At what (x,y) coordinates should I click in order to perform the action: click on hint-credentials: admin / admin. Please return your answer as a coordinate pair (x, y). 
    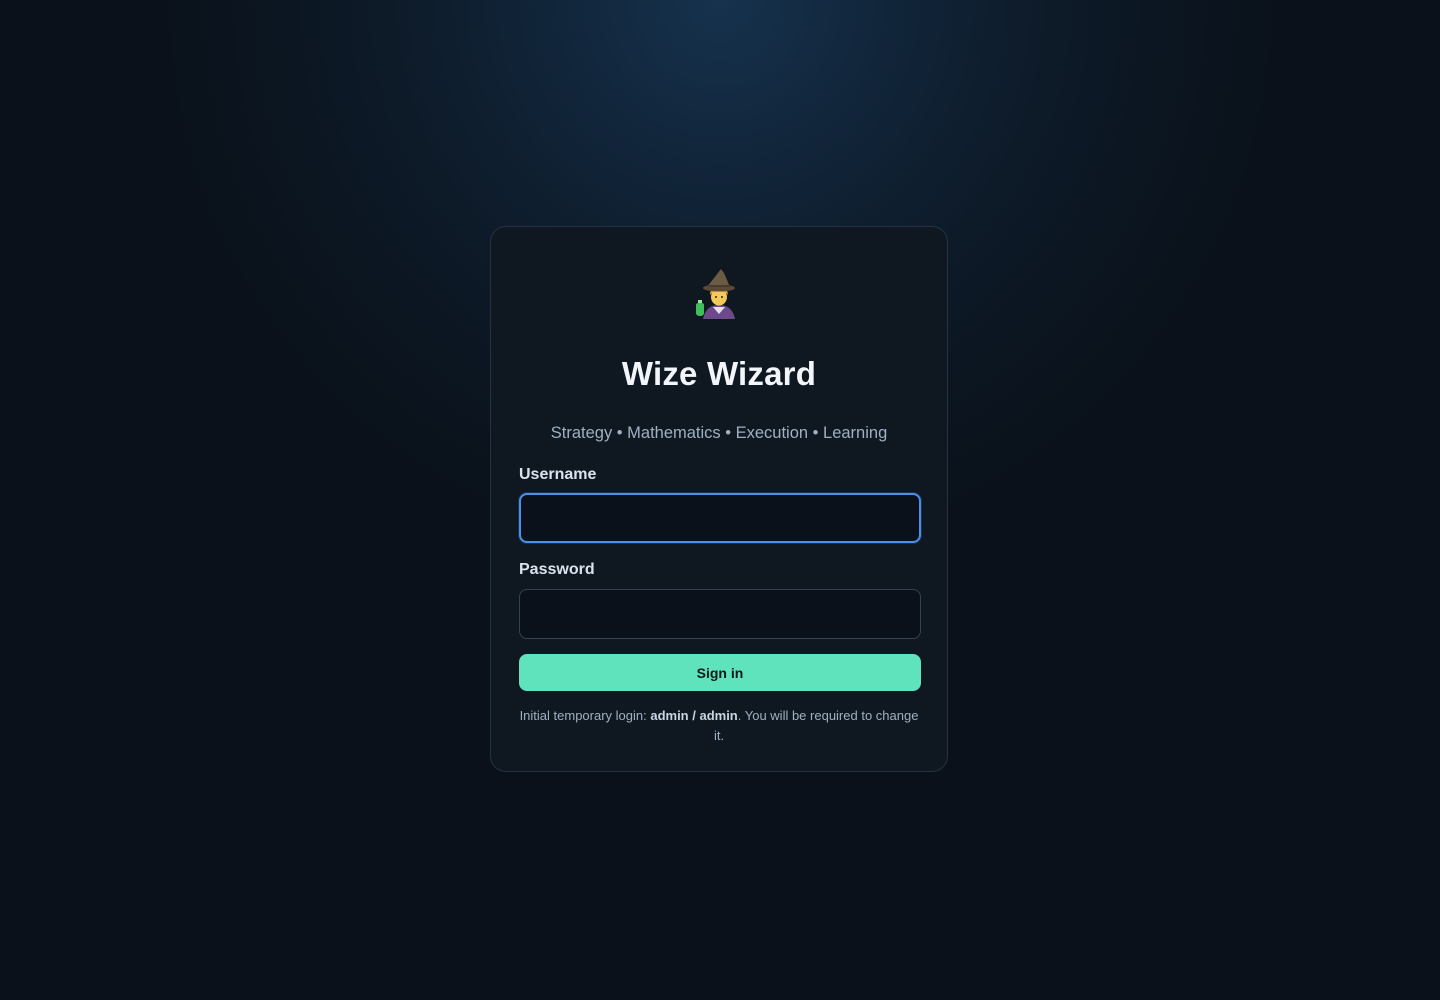
    Looking at the image, I should click on (694, 715).